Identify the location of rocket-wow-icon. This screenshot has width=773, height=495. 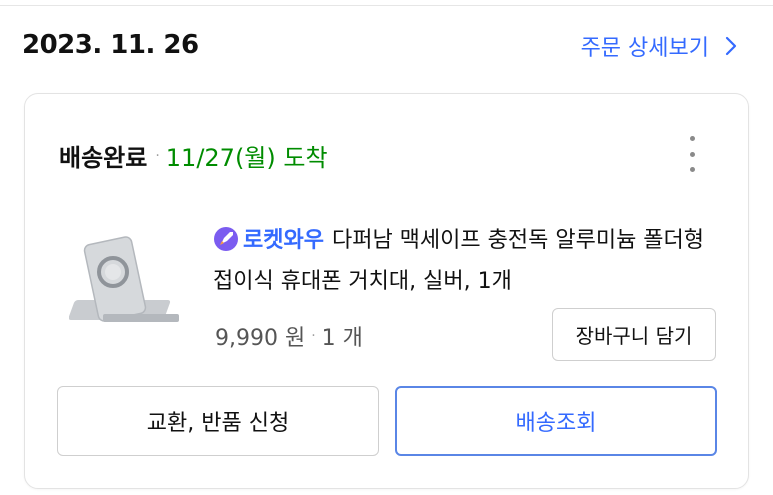
(226, 239).